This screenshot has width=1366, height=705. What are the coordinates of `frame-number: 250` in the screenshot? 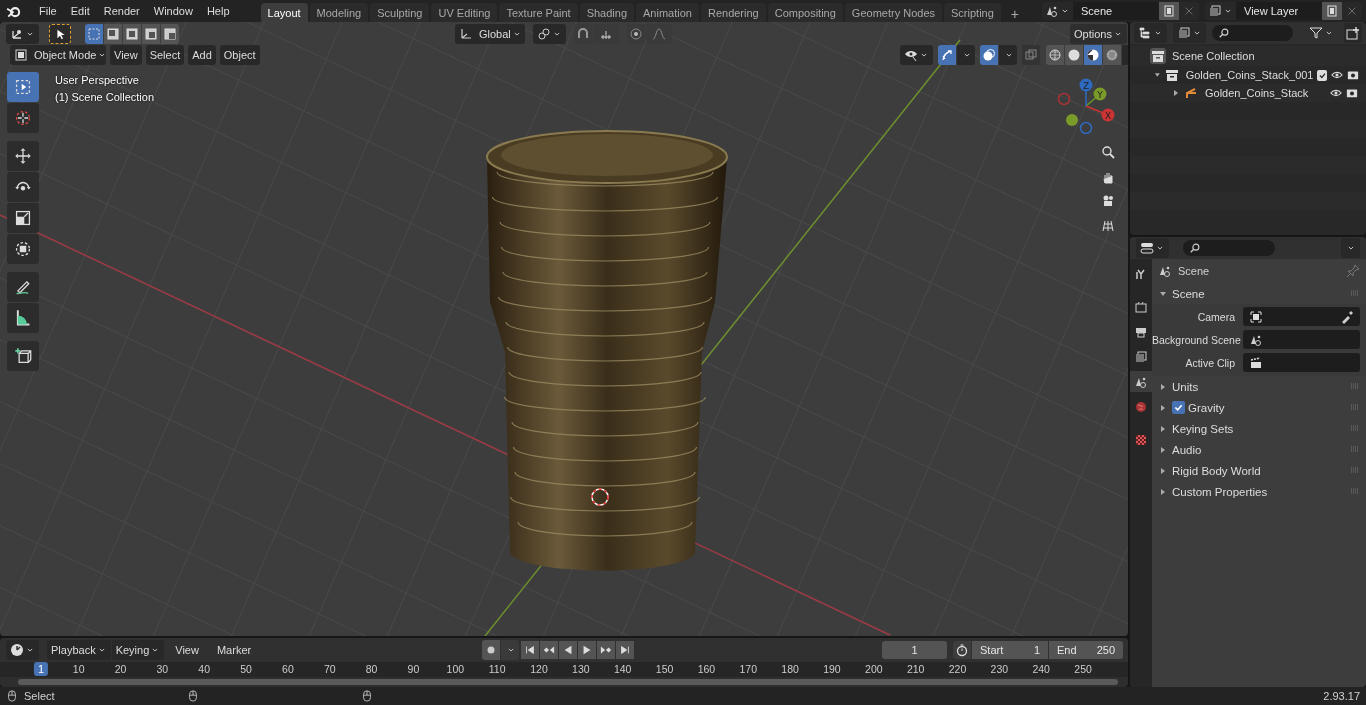 It's located at (1083, 669).